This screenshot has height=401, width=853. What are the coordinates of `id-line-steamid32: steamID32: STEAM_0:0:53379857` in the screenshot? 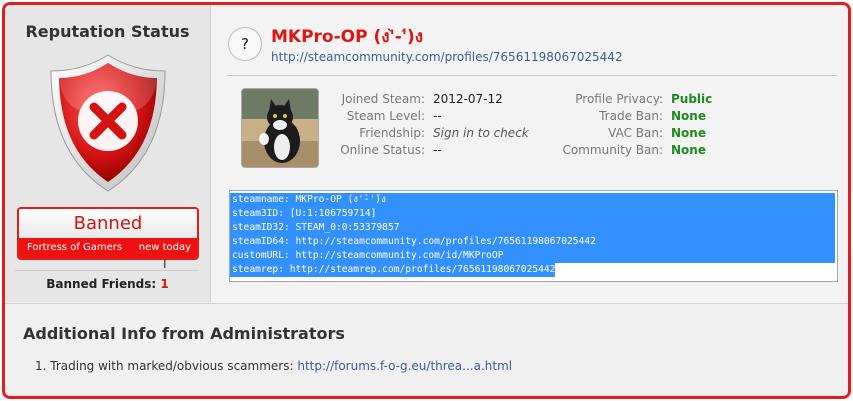 It's located at (532, 228).